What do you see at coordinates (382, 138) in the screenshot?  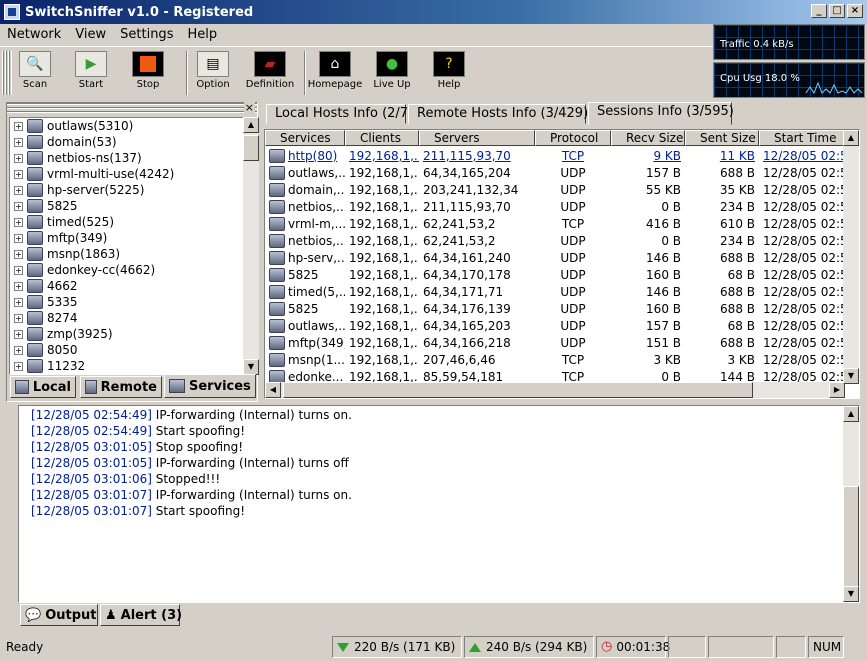 I see `col-clients: Clients` at bounding box center [382, 138].